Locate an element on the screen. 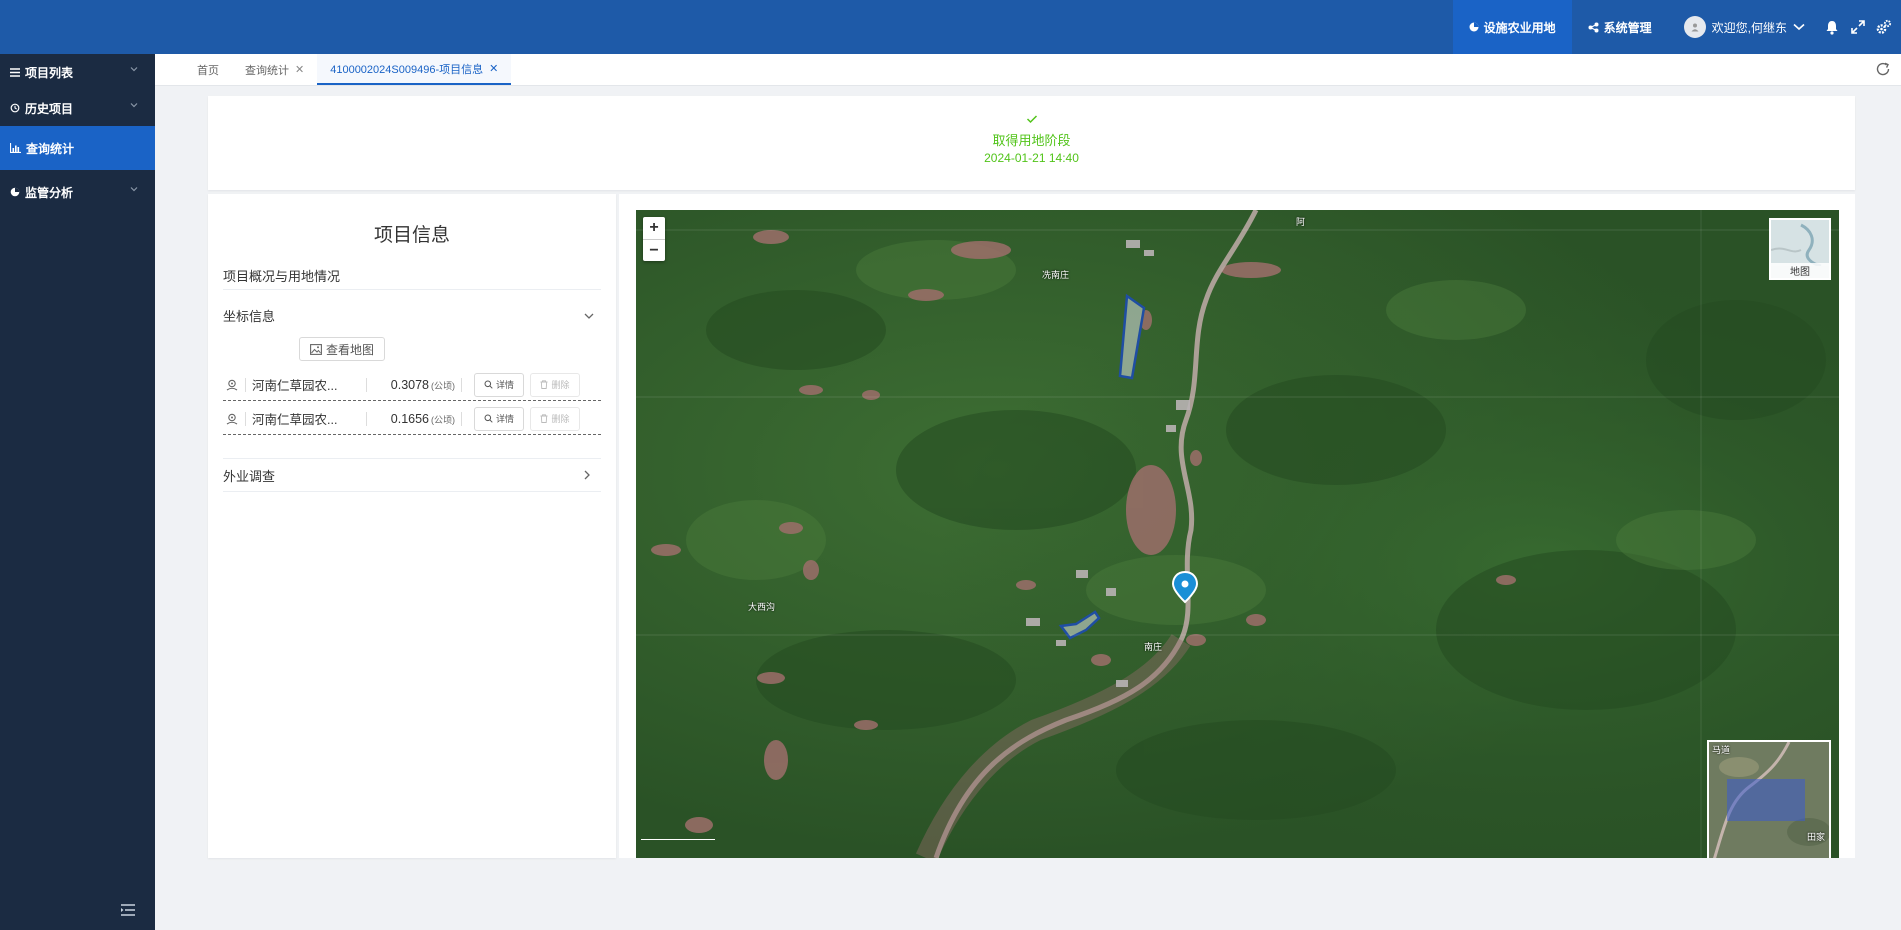 This screenshot has height=930, width=1901. nav-label: 设施农业用地 is located at coordinates (1519, 27).